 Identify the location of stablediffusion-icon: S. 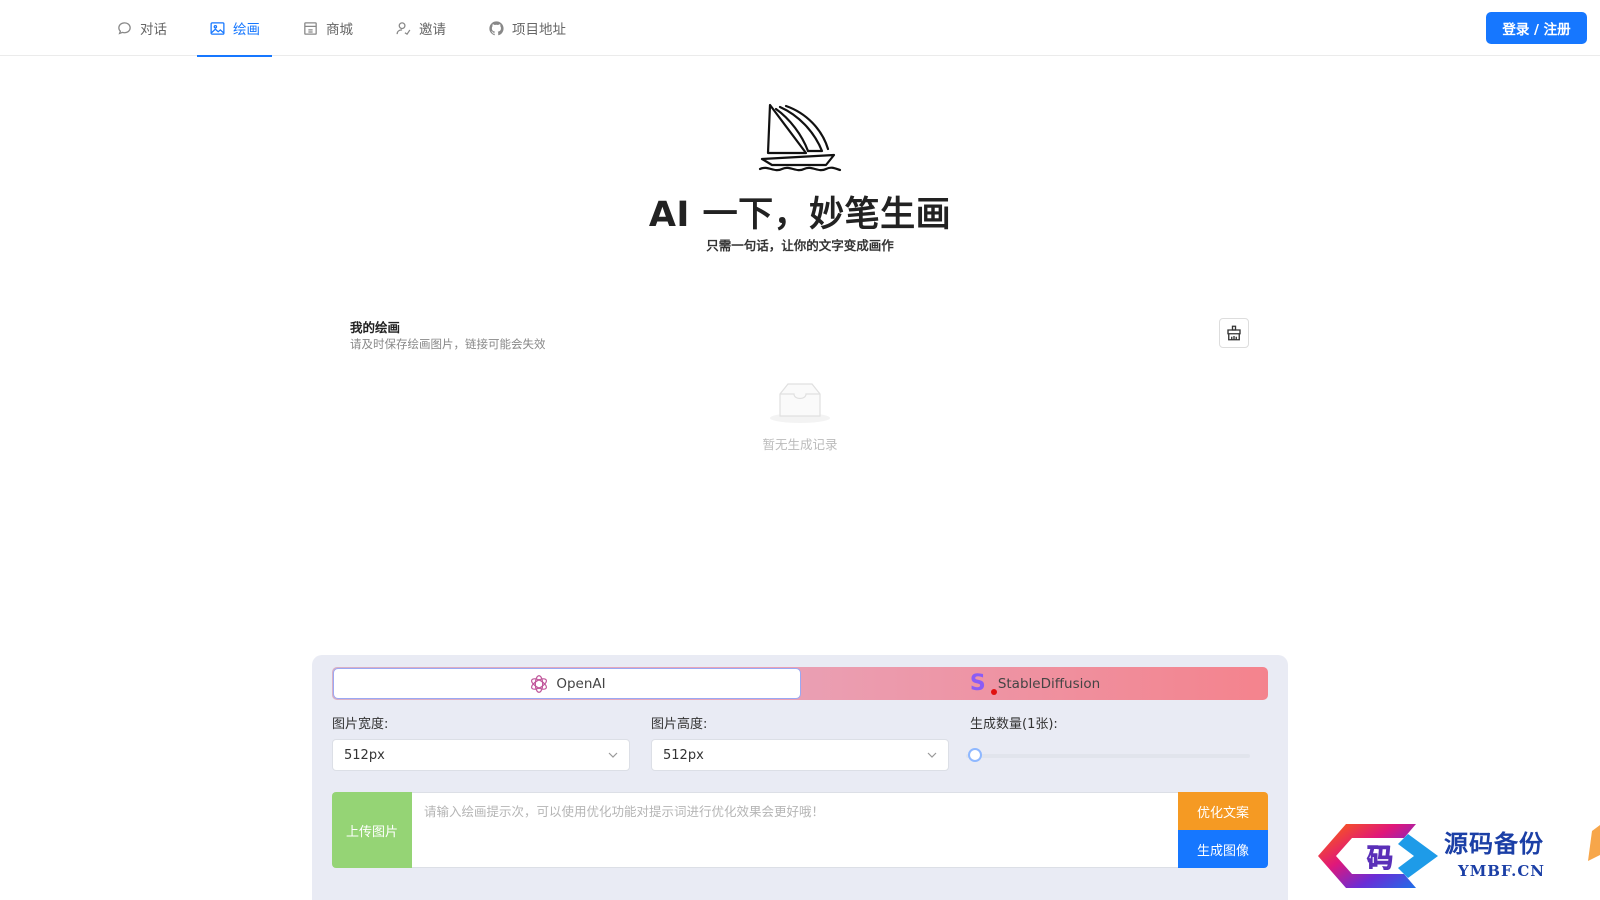
(983, 683).